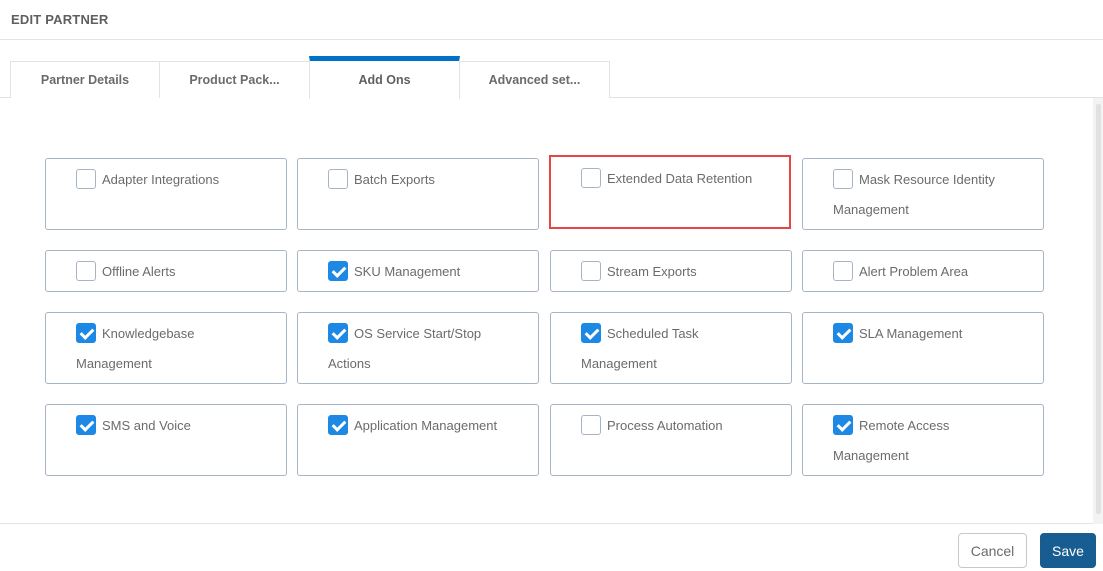 Image resolution: width=1103 pixels, height=571 pixels. I want to click on addon-card: Scheduled Task Management, so click(671, 348).